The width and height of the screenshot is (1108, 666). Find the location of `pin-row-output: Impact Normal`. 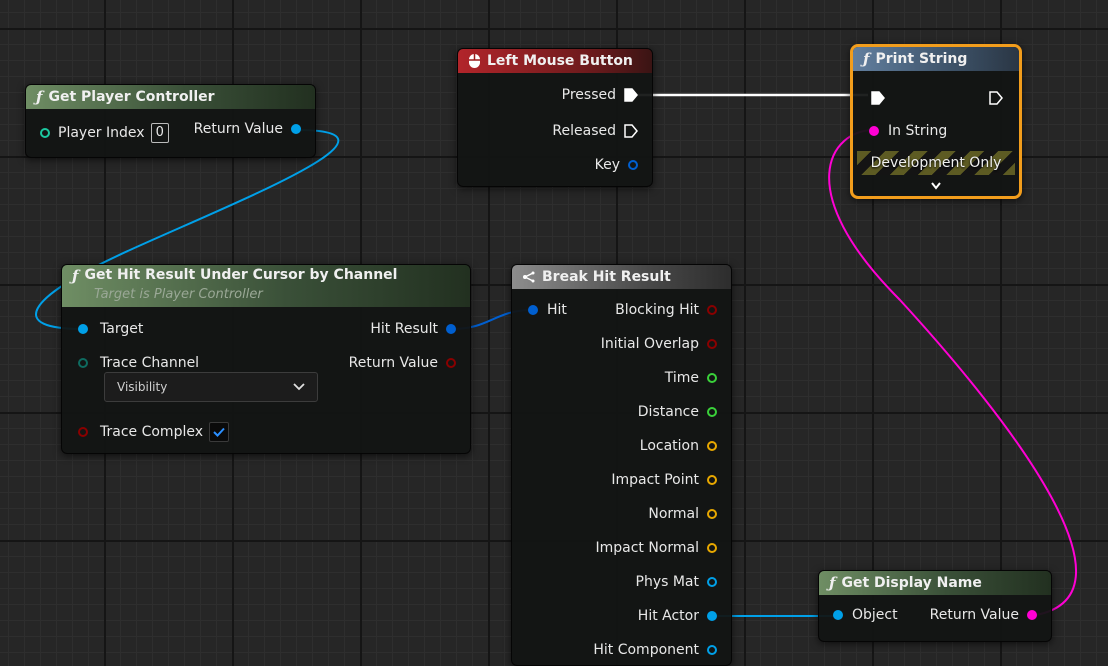

pin-row-output: Impact Normal is located at coordinates (656, 548).